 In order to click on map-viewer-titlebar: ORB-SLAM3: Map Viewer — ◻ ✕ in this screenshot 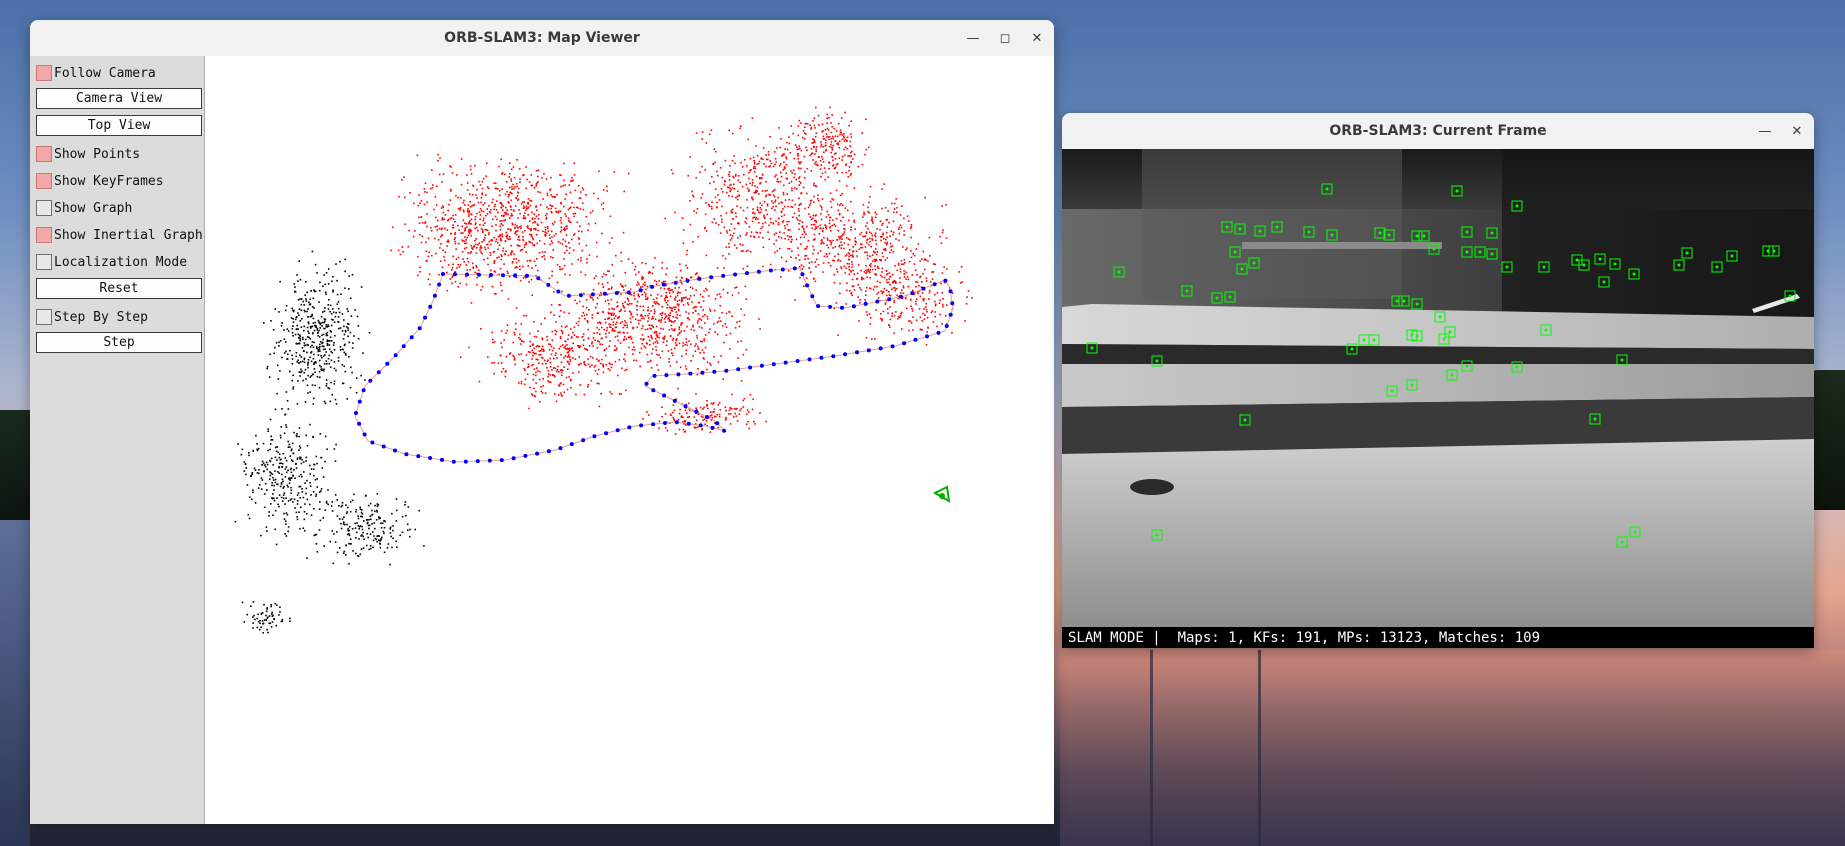, I will do `click(542, 38)`.